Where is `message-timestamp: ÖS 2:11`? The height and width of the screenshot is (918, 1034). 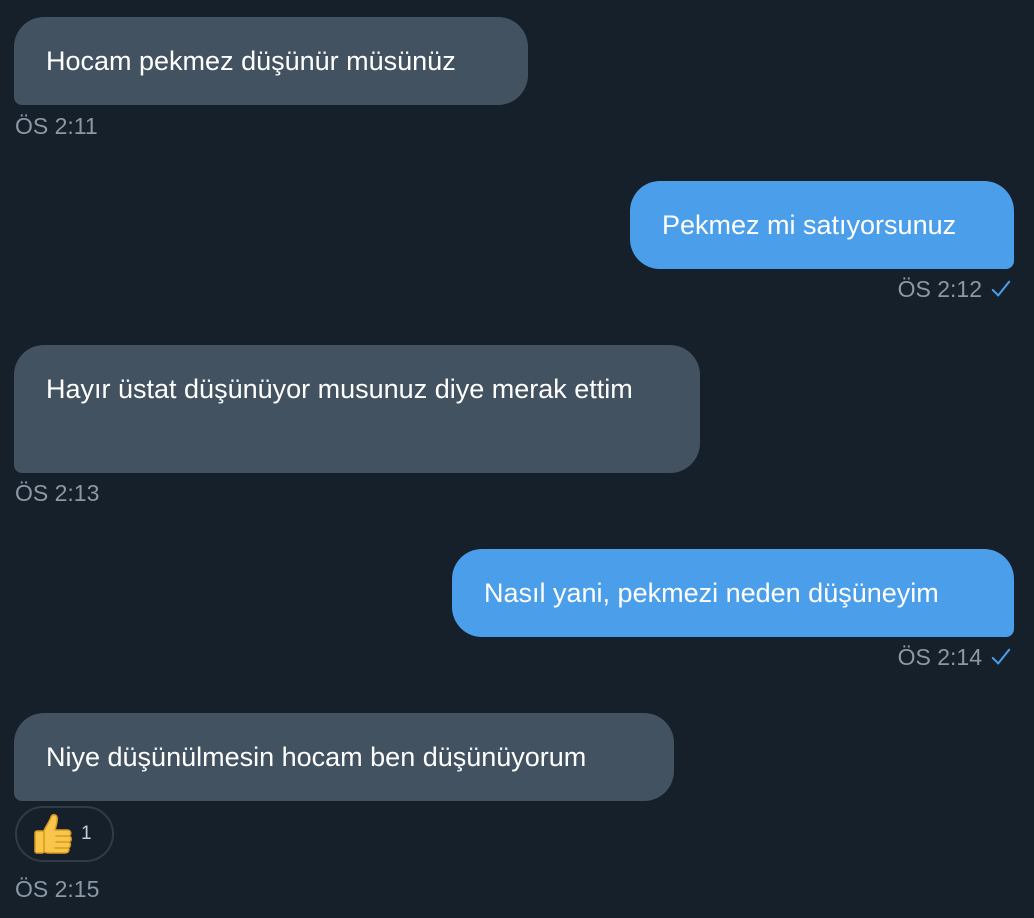 message-timestamp: ÖS 2:11 is located at coordinates (56, 126).